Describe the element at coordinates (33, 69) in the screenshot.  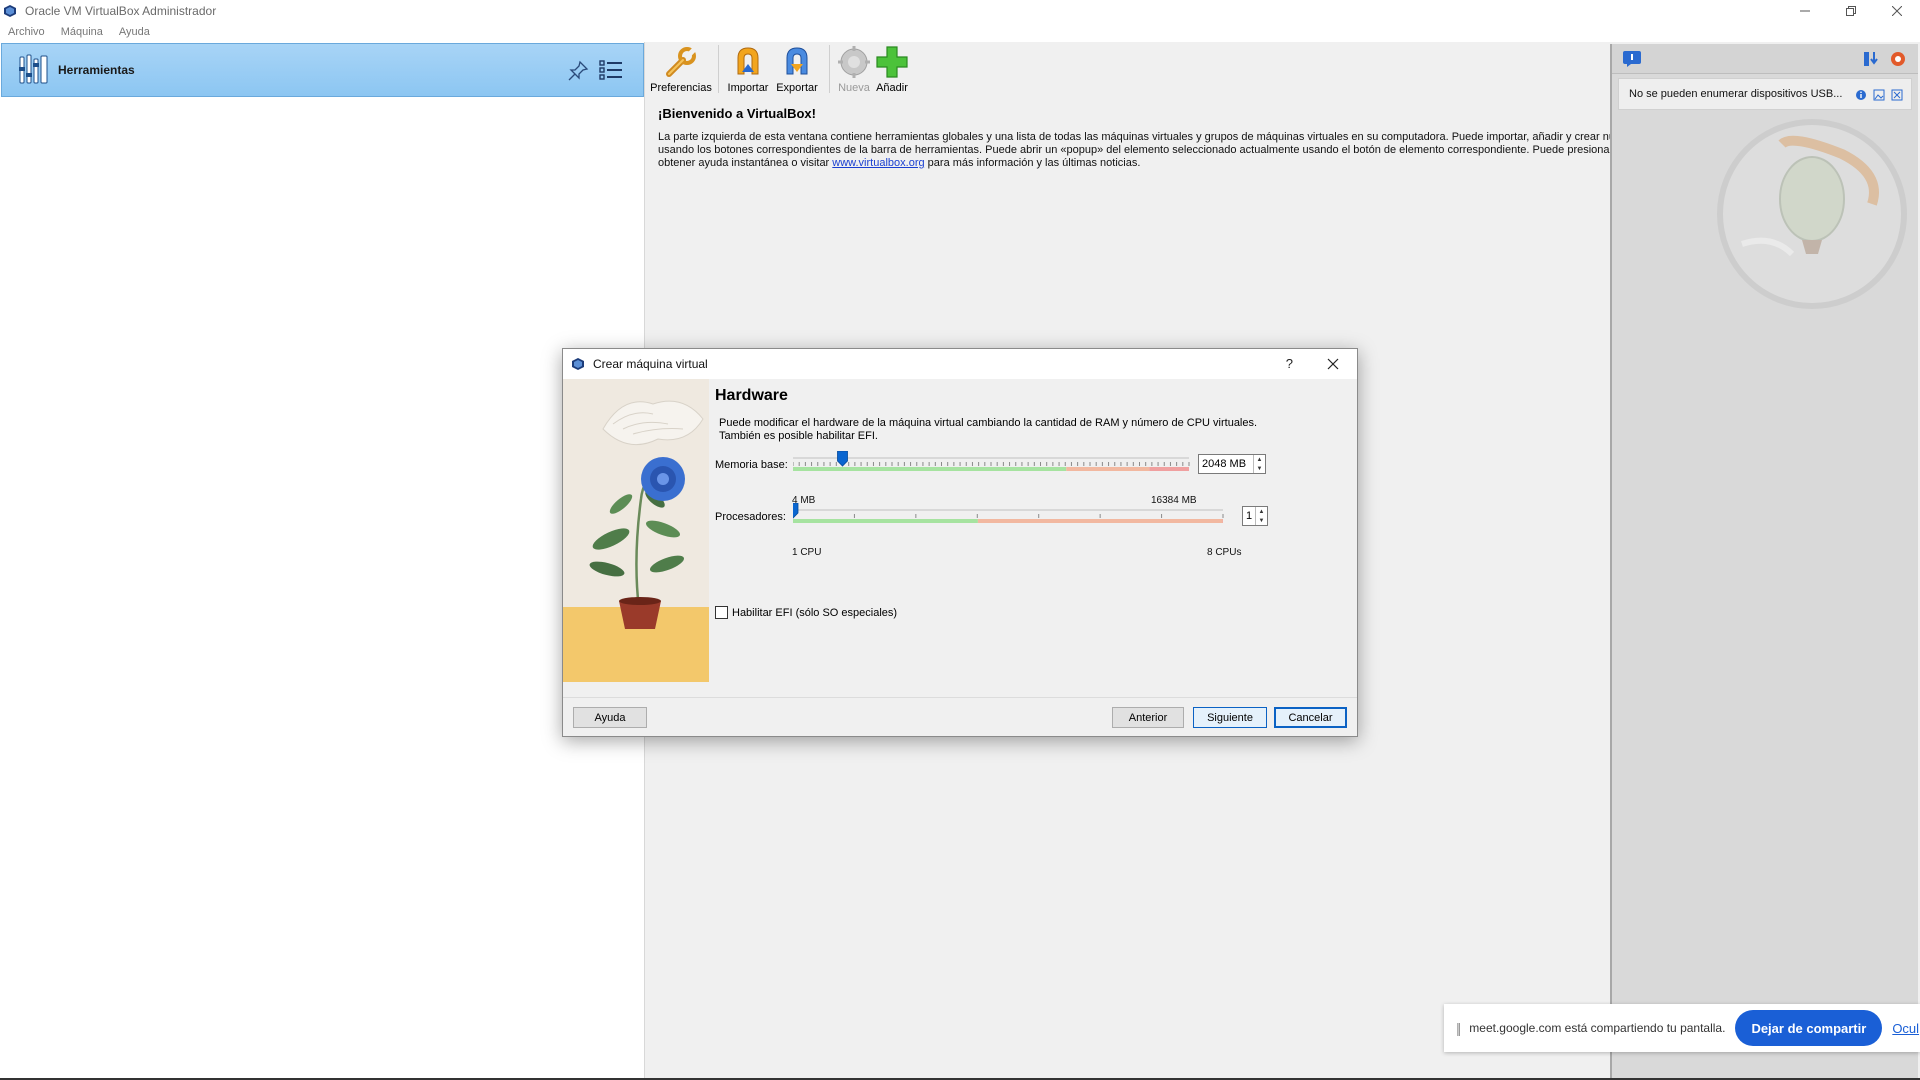
I see `tools-icon` at that location.